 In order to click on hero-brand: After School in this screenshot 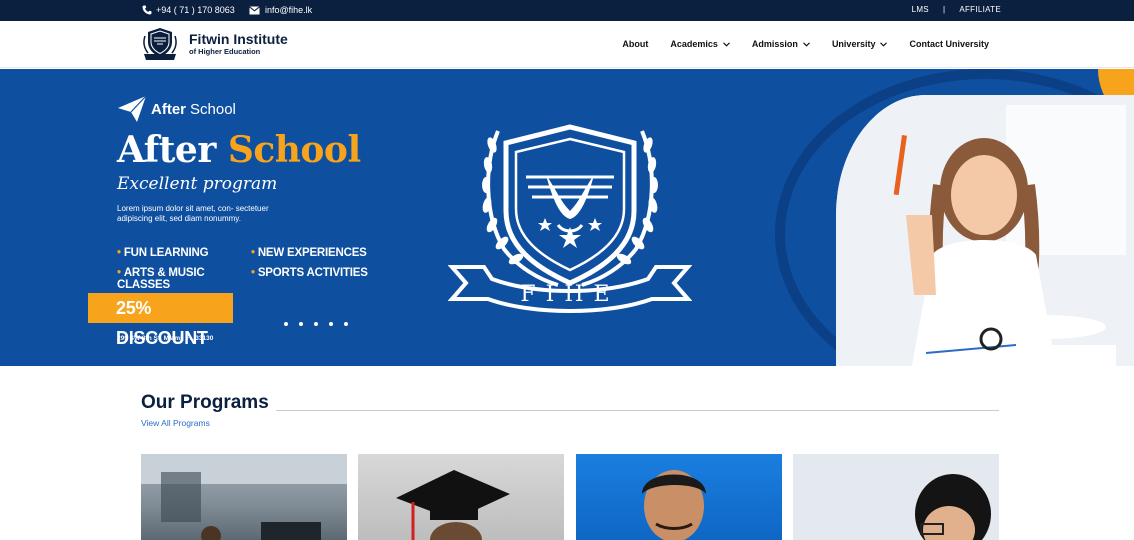, I will do `click(176, 109)`.